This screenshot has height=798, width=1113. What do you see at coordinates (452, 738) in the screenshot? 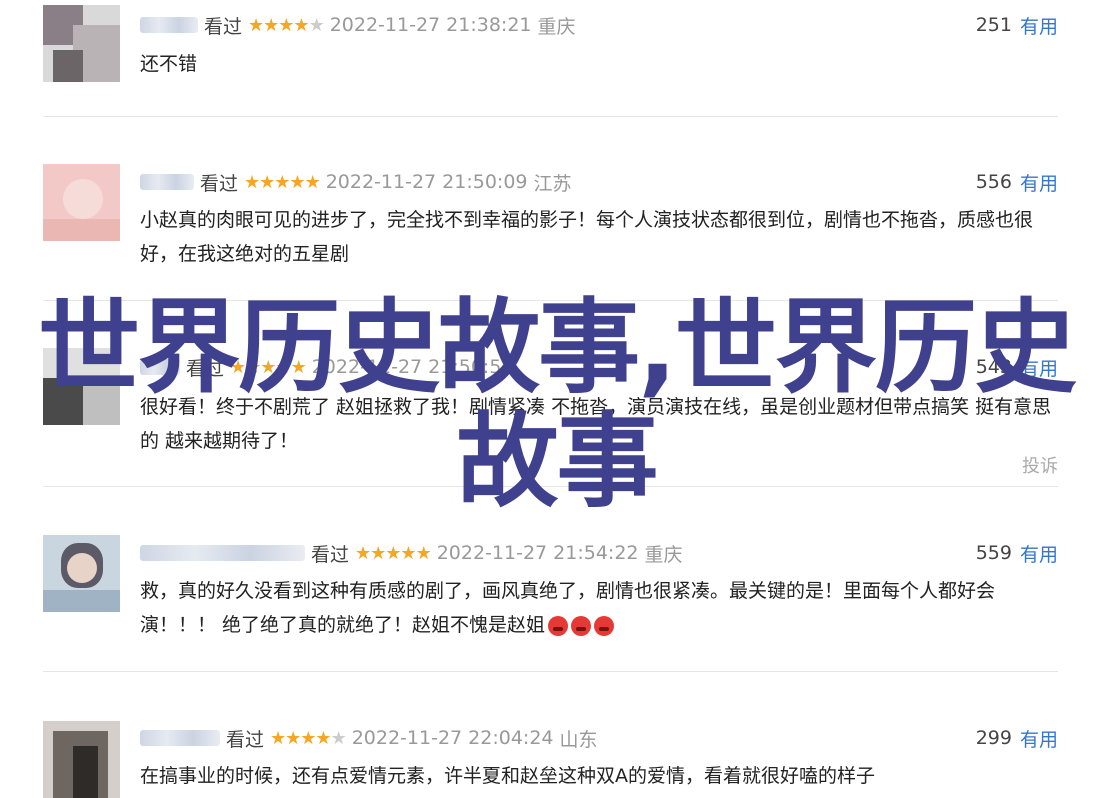
I see `review-time: 2022-11-27 22:04:24` at bounding box center [452, 738].